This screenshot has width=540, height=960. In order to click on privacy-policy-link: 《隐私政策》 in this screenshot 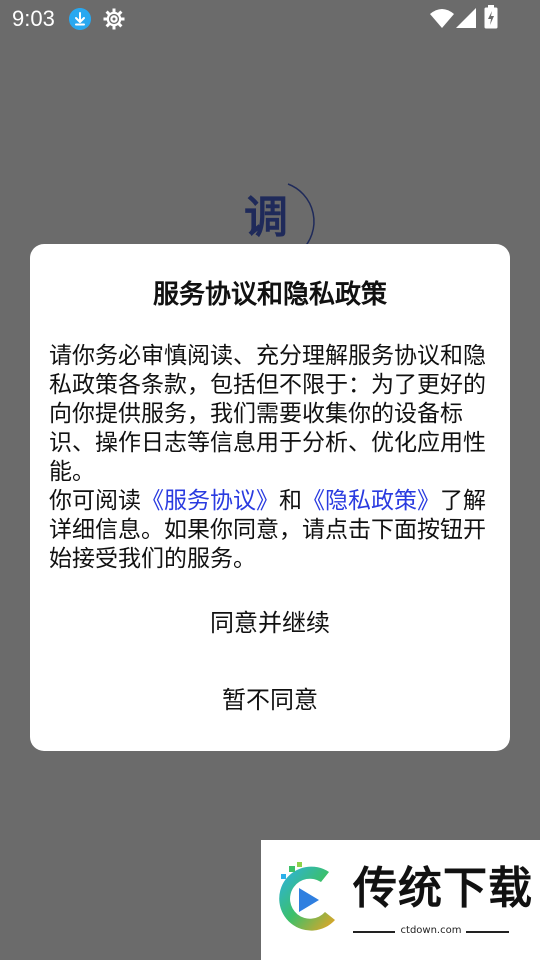, I will do `click(371, 501)`.